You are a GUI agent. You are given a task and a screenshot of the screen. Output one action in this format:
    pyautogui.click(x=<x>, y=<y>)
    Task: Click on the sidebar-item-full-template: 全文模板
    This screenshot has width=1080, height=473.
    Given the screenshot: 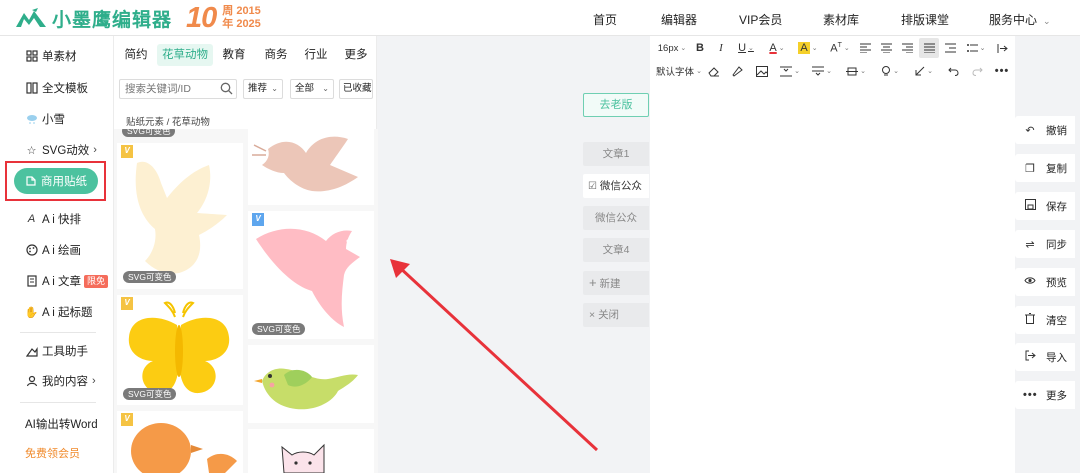 What is the action you would take?
    pyautogui.click(x=56, y=88)
    